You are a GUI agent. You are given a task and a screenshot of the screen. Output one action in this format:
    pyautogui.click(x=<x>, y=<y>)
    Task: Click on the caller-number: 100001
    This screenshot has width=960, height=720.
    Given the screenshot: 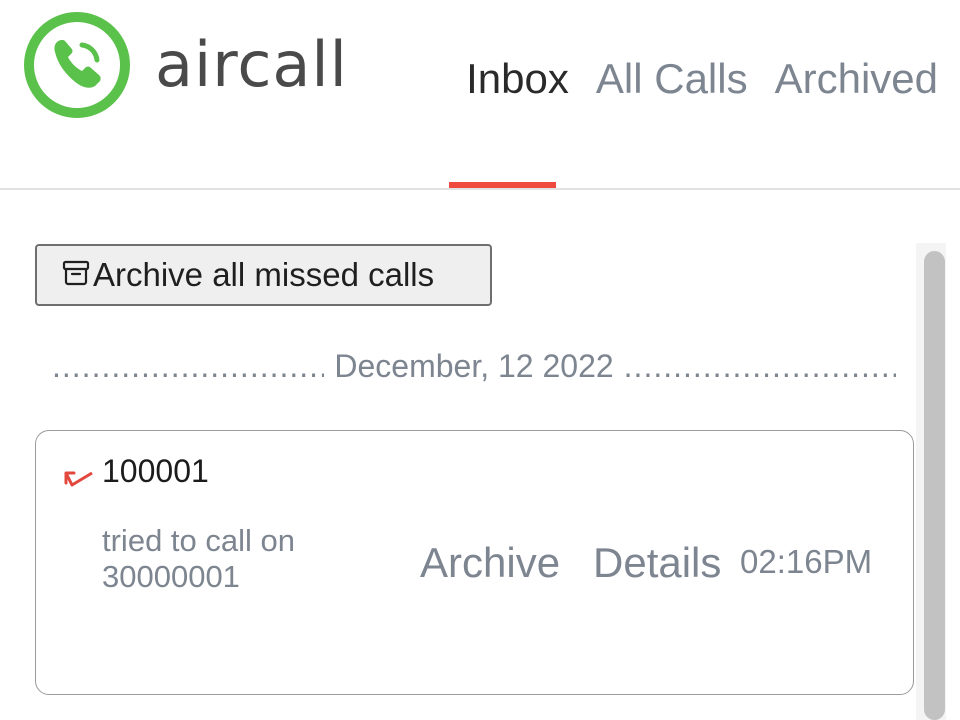 What is the action you would take?
    pyautogui.click(x=155, y=471)
    